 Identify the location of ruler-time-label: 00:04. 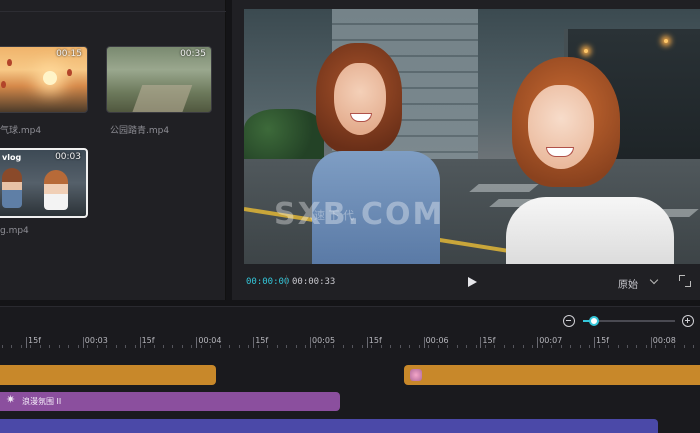
(210, 340).